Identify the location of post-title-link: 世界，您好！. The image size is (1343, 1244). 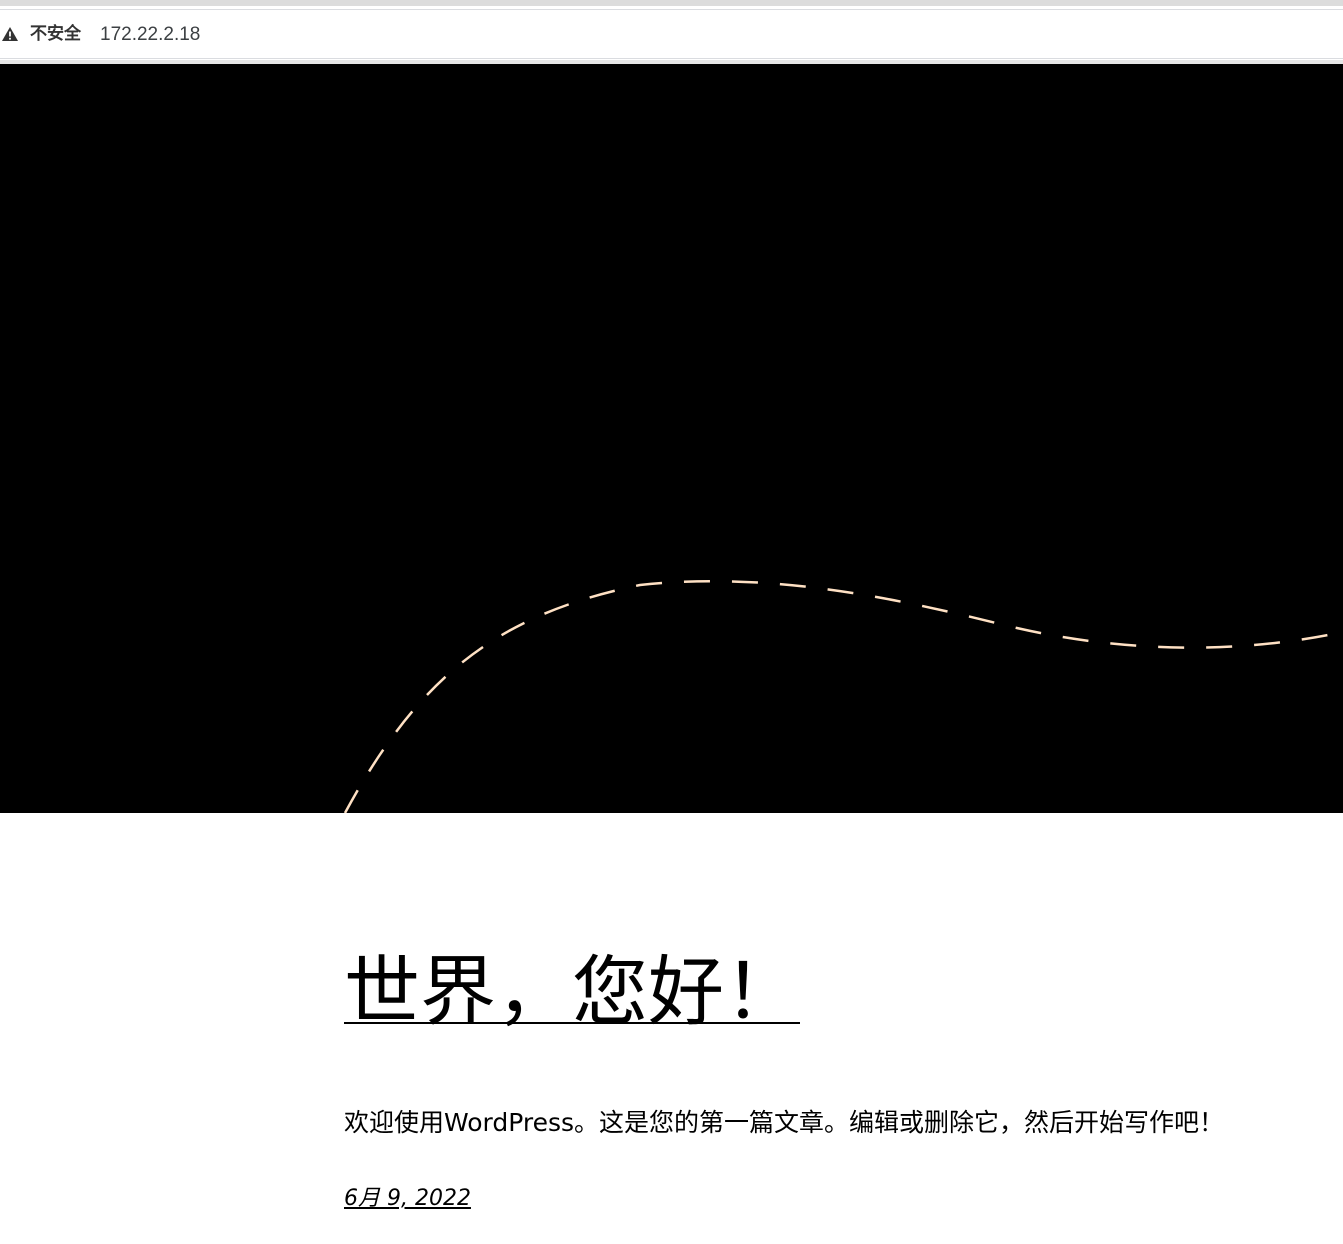
(572, 992).